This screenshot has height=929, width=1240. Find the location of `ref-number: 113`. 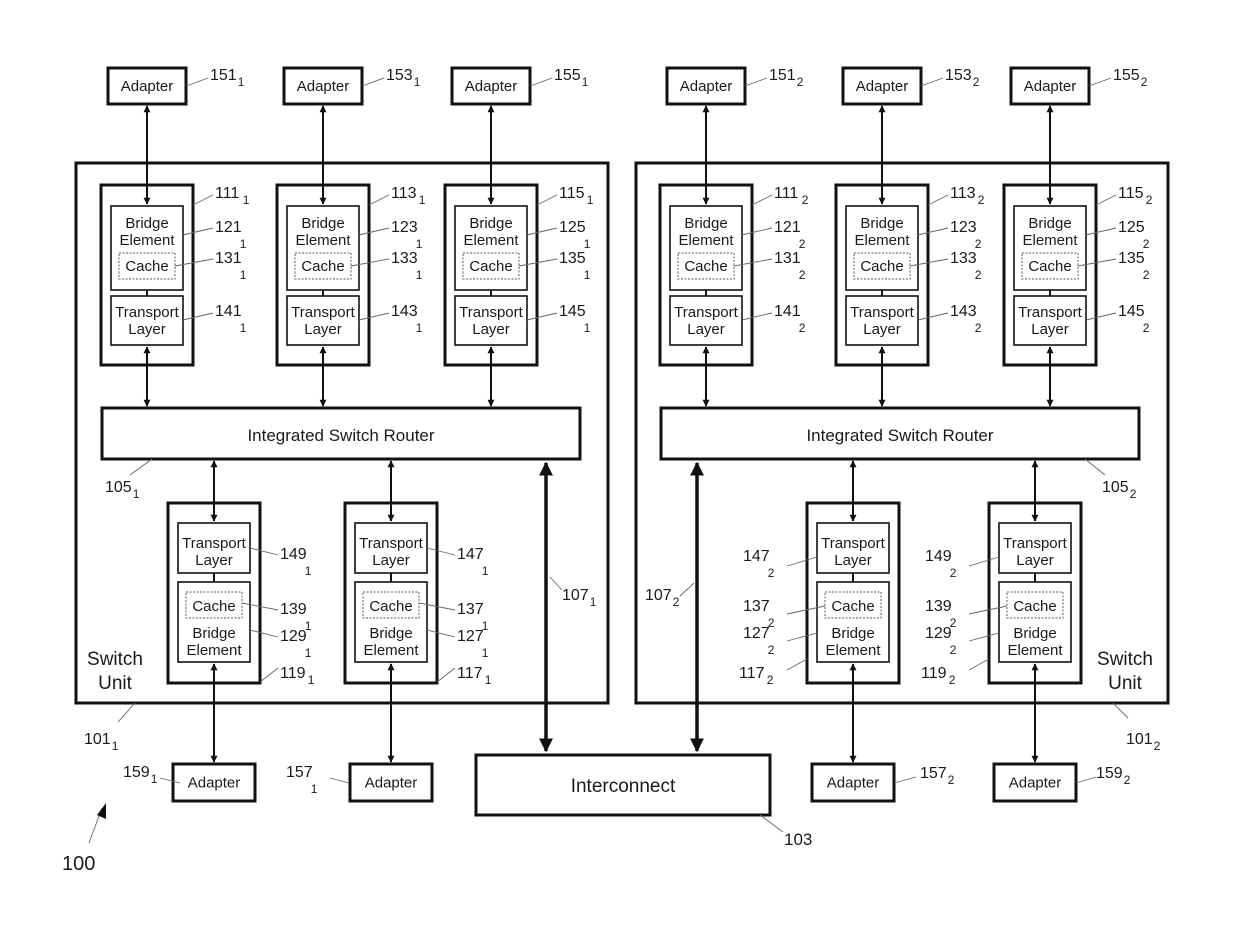

ref-number: 113 is located at coordinates (963, 193).